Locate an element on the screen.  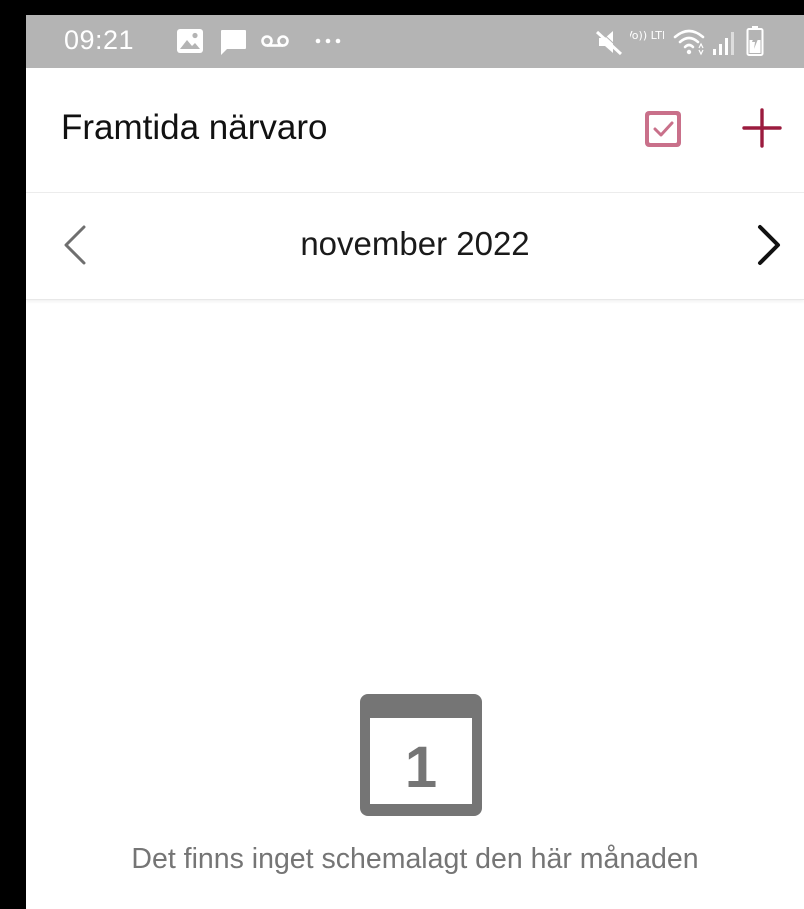
add-icon is located at coordinates (762, 128).